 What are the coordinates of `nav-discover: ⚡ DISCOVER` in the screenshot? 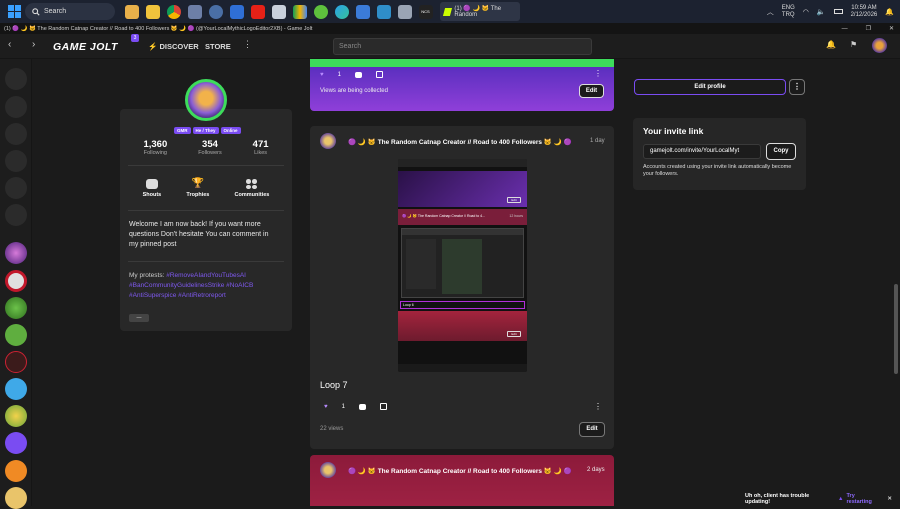 It's located at (173, 46).